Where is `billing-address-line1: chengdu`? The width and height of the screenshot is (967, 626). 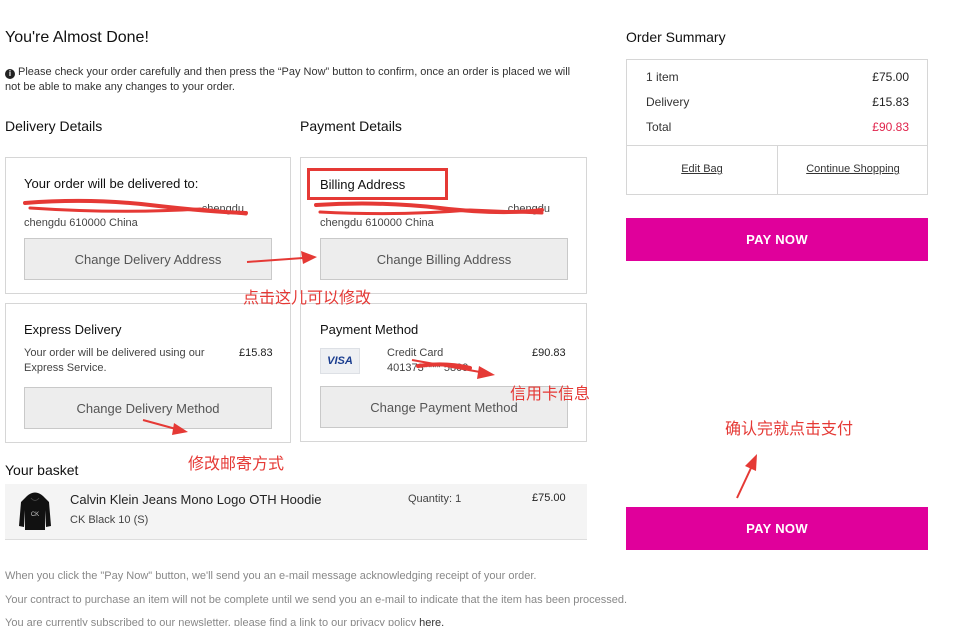 billing-address-line1: chengdu is located at coordinates (528, 209).